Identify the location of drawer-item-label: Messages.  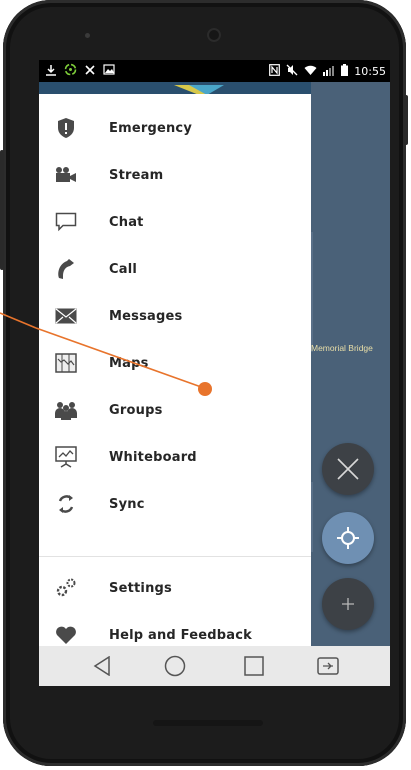
(146, 316).